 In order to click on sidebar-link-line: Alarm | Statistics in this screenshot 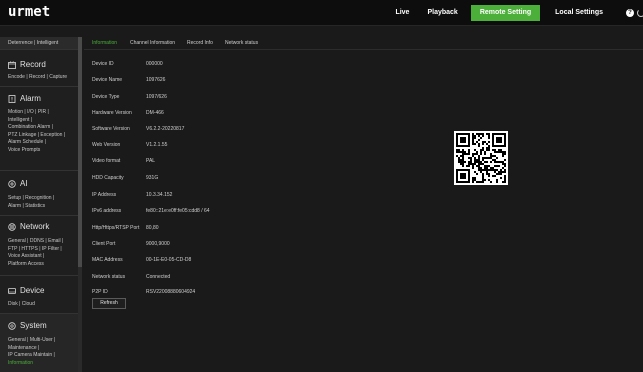, I will do `click(42, 207)`.